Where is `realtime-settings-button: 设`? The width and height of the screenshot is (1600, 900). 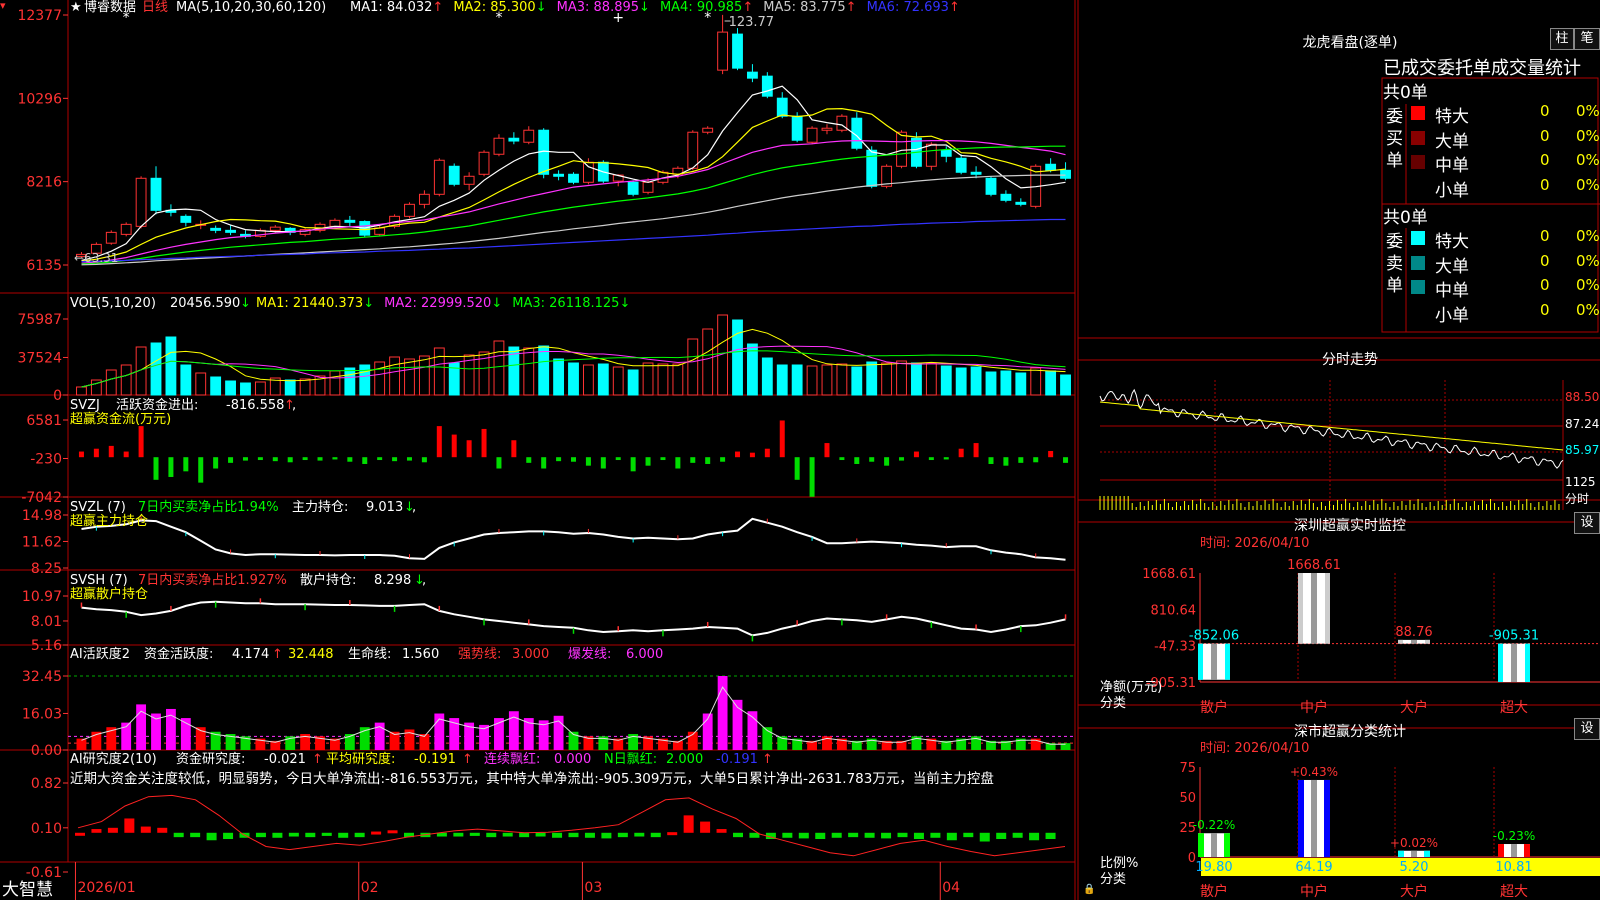 realtime-settings-button: 设 is located at coordinates (1587, 523).